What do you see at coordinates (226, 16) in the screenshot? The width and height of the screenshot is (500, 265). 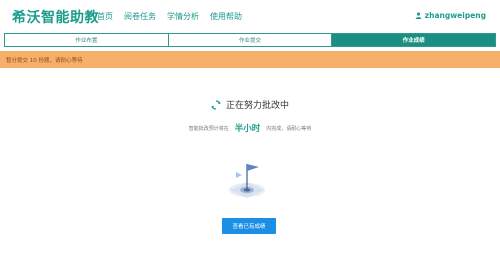 I see `nav-help: 使用帮助` at bounding box center [226, 16].